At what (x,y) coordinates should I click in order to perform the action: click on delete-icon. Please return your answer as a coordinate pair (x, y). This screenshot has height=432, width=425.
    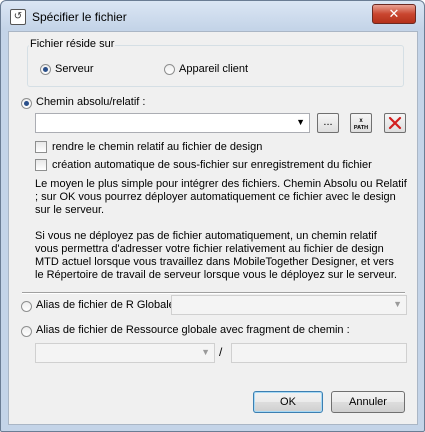
    Looking at the image, I should click on (395, 123).